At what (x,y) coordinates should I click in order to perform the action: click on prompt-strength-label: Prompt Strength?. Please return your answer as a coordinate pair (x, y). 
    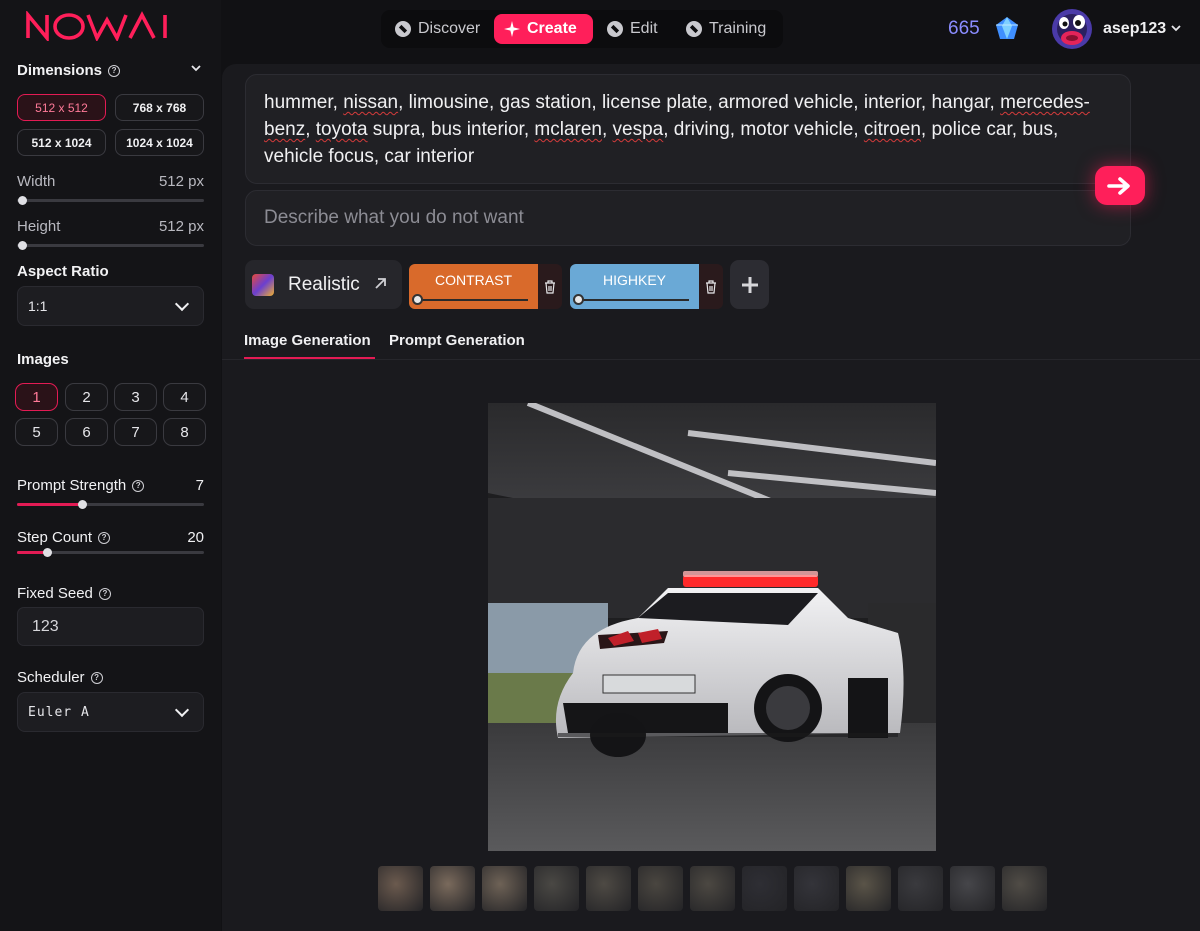
    Looking at the image, I should click on (81, 485).